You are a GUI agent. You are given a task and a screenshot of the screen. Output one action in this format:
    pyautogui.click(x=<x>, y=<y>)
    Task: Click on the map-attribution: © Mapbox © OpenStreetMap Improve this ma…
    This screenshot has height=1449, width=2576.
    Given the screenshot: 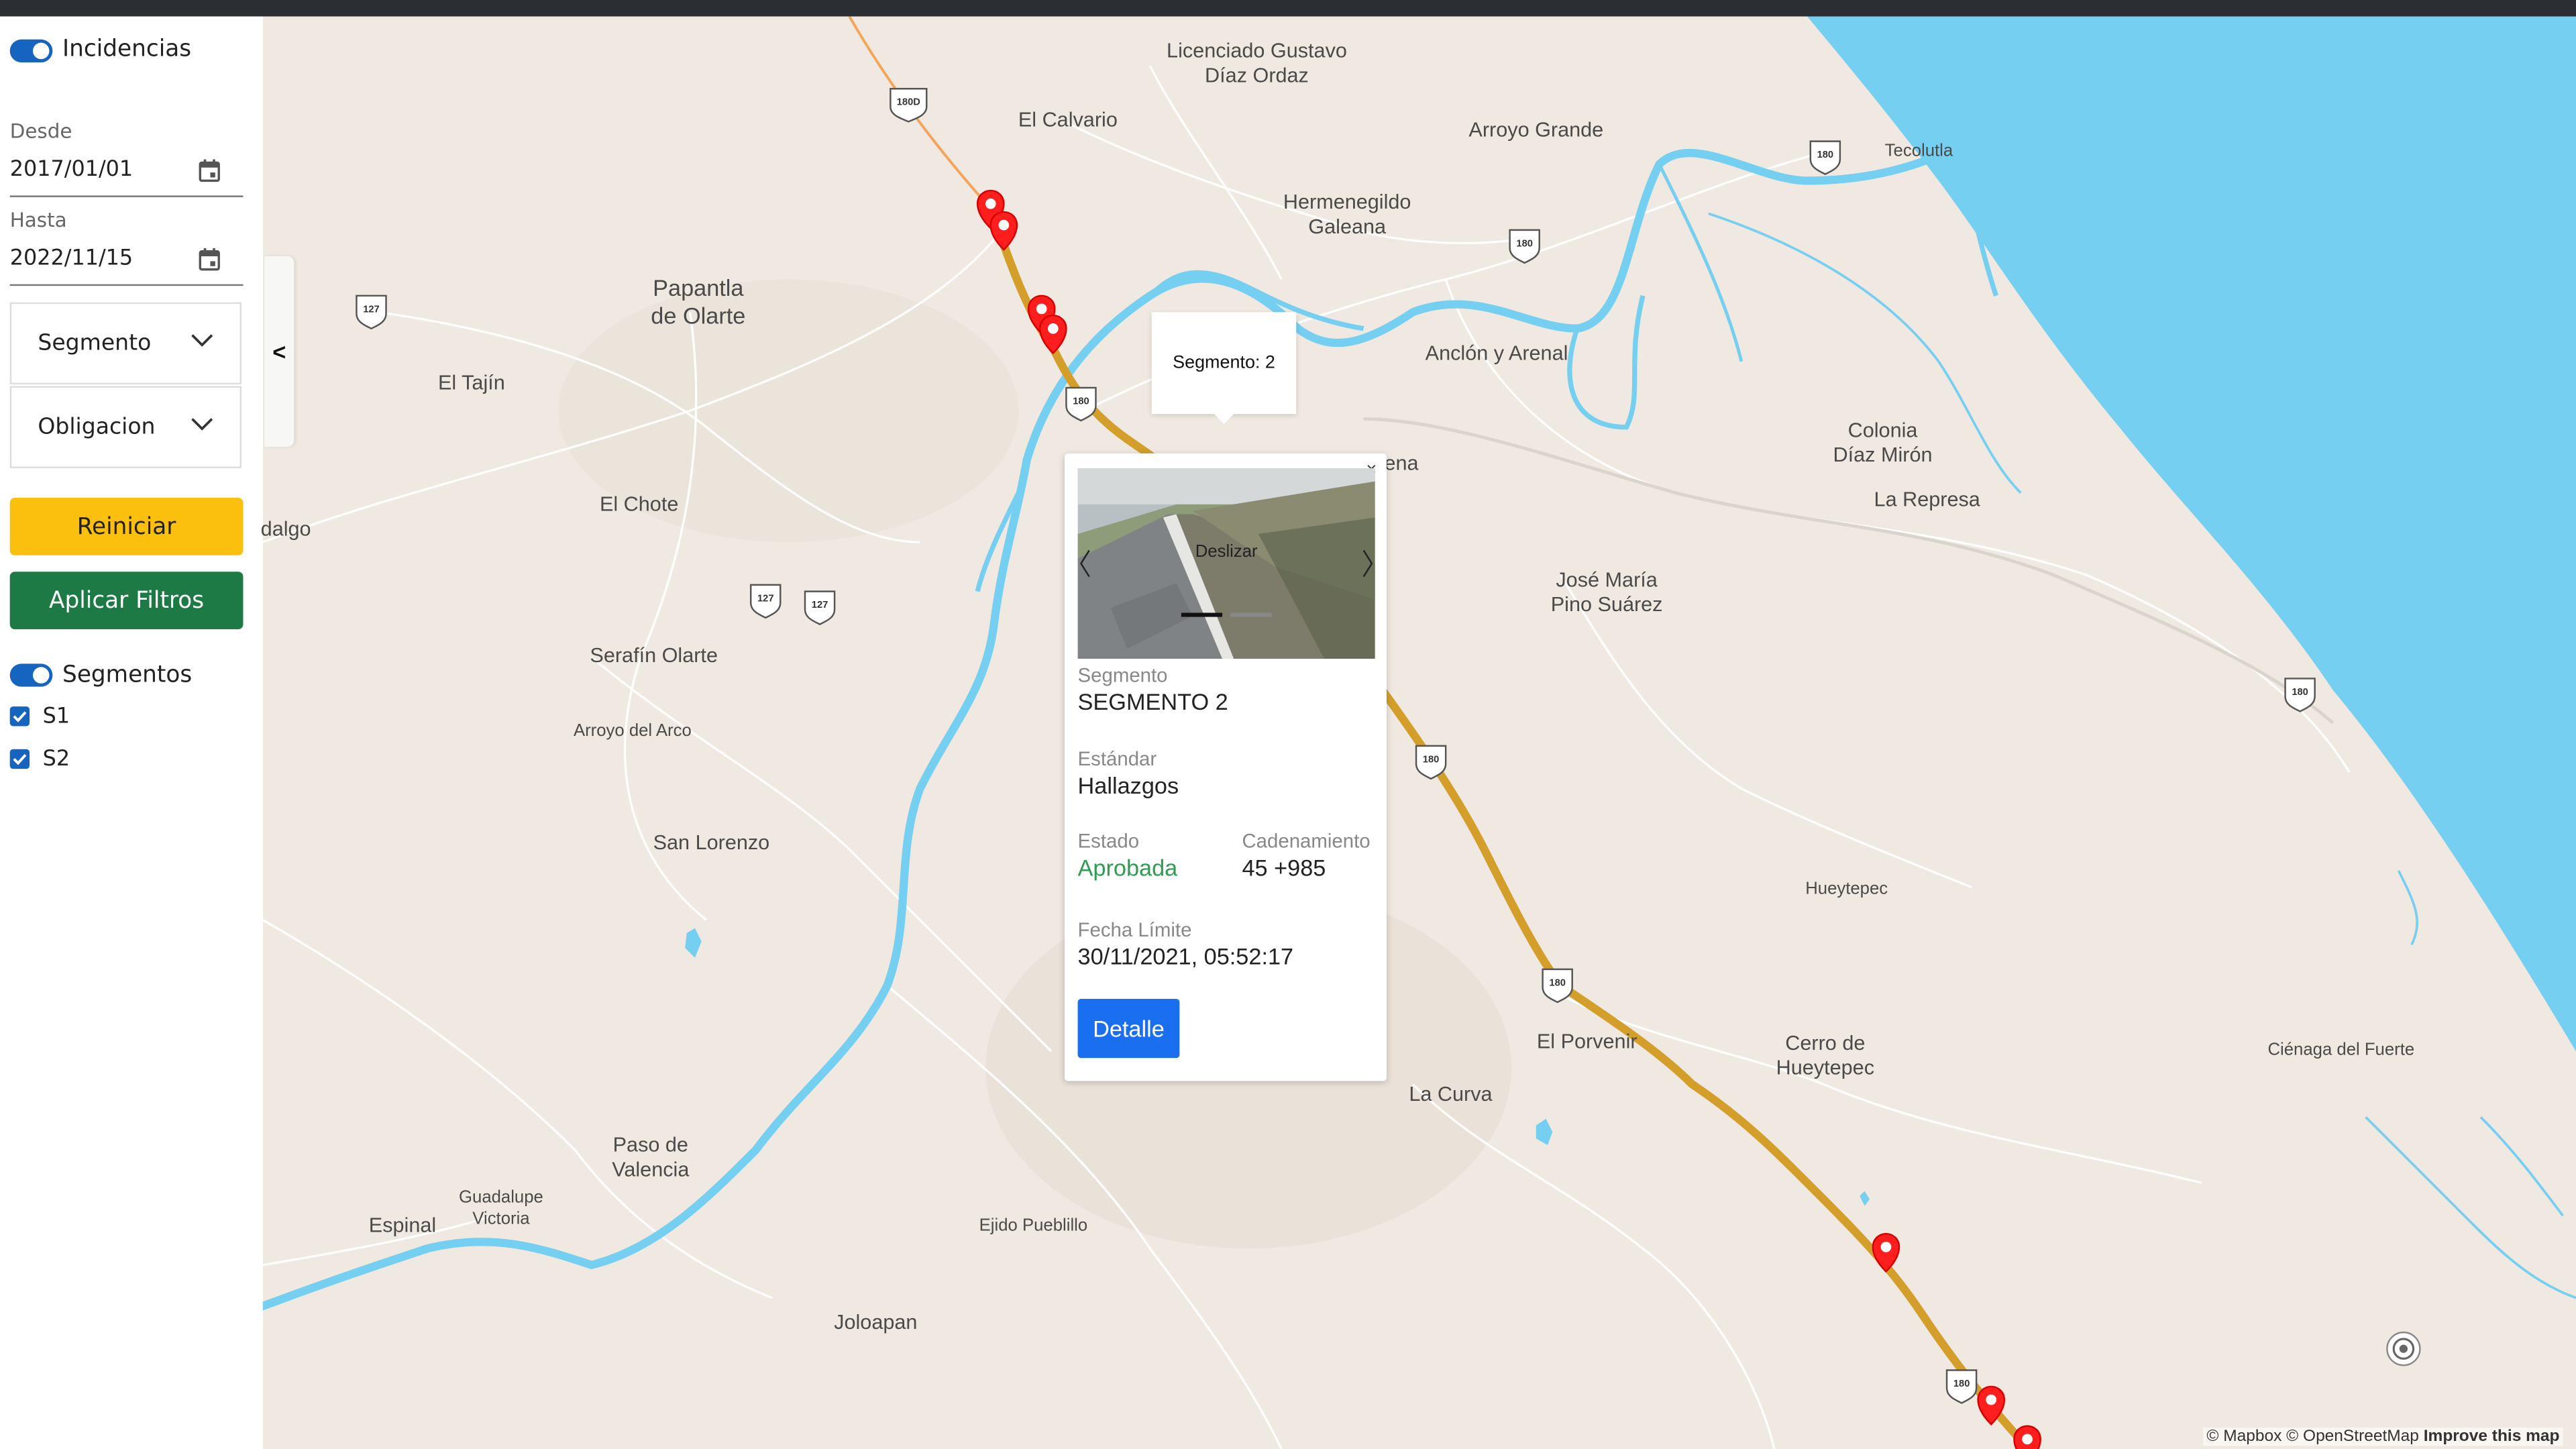 What is the action you would take?
    pyautogui.click(x=2383, y=1437)
    